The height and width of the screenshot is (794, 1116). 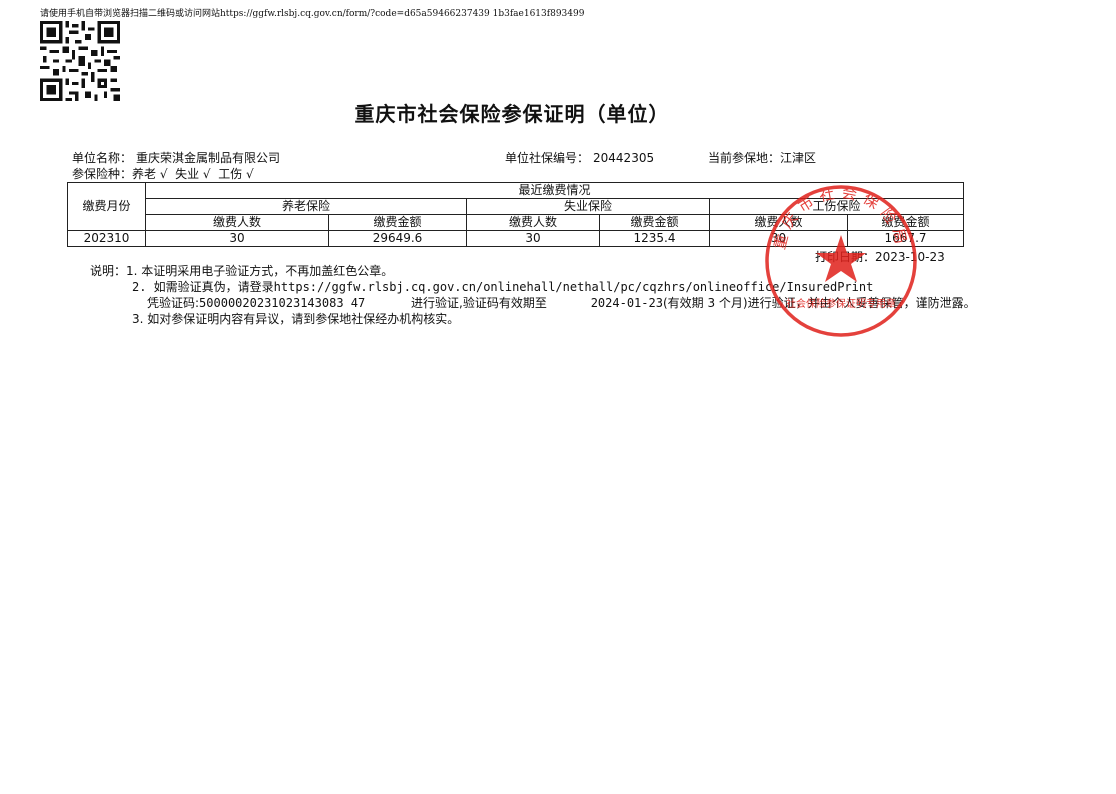 I want to click on expiry-date: 2024-01-23, so click(x=626, y=303).